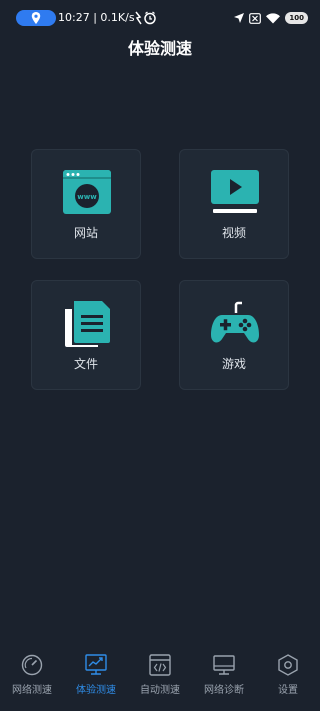 The image size is (320, 711). I want to click on code-window-icon, so click(160, 665).